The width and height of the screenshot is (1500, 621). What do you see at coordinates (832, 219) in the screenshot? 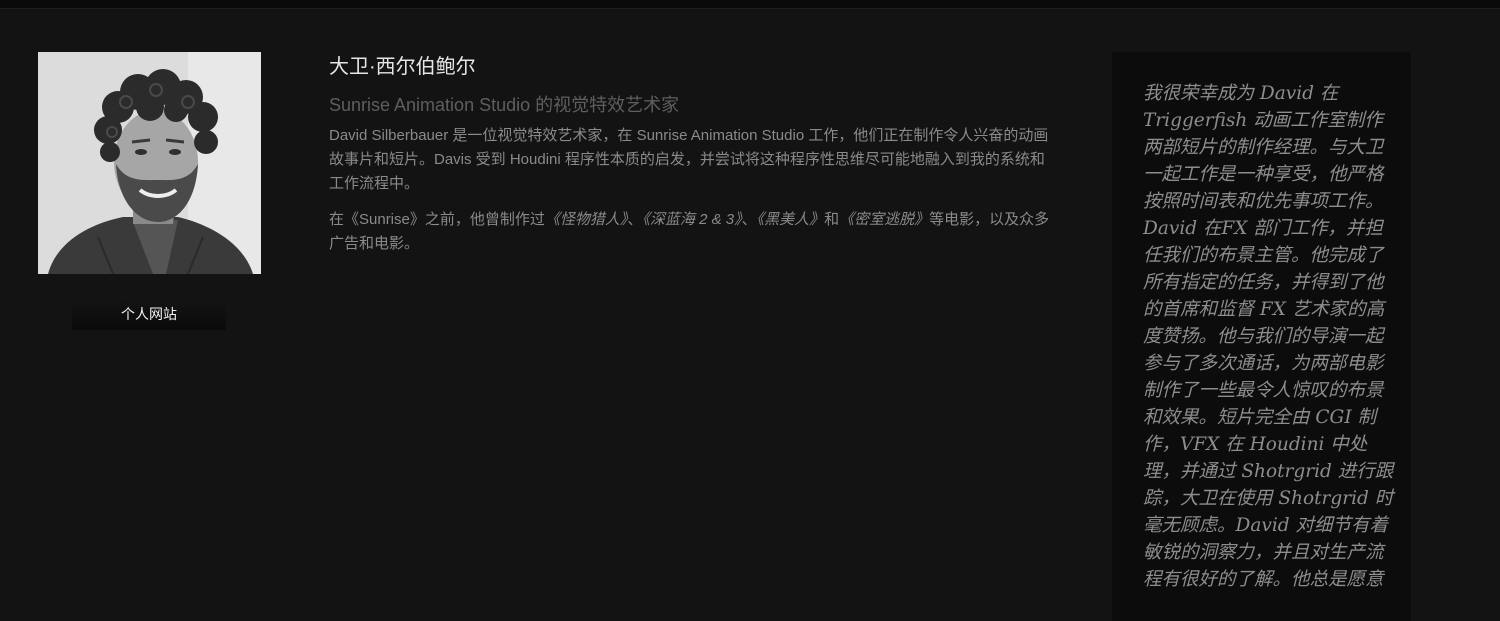
I see `bio-text: 和` at bounding box center [832, 219].